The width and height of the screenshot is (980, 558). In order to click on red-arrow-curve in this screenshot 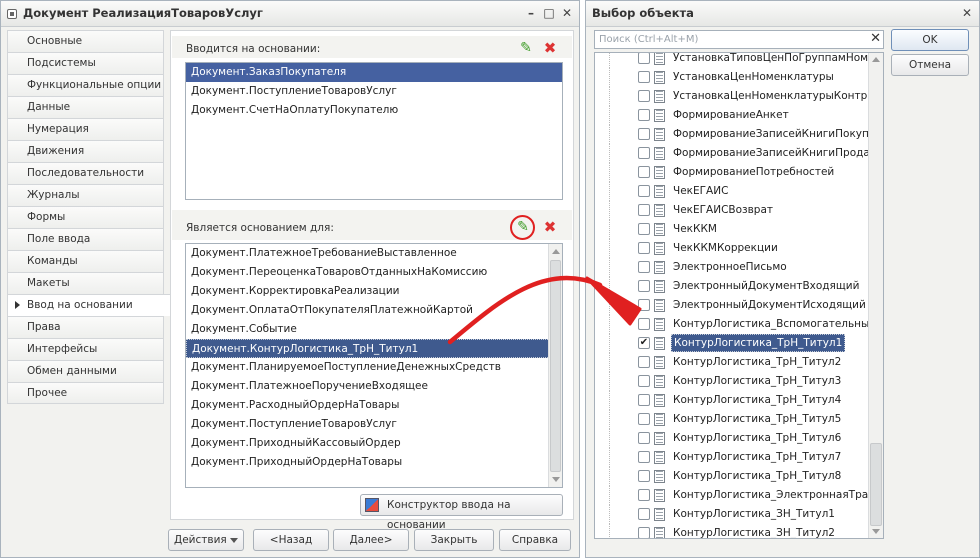, I will do `click(525, 310)`.